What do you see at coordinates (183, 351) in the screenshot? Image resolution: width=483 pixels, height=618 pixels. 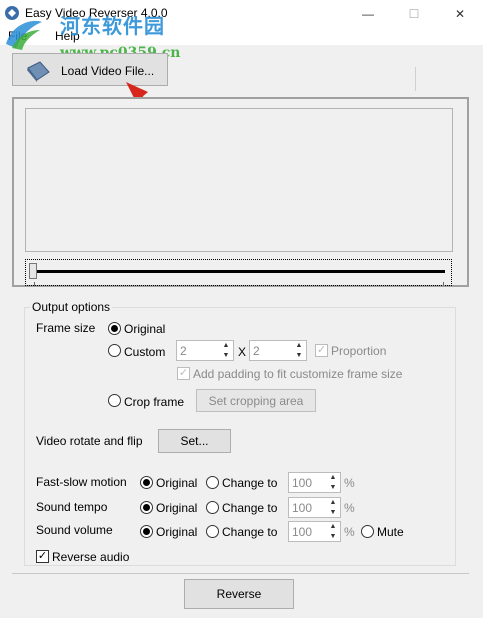 I see `frame-width-value: 2` at bounding box center [183, 351].